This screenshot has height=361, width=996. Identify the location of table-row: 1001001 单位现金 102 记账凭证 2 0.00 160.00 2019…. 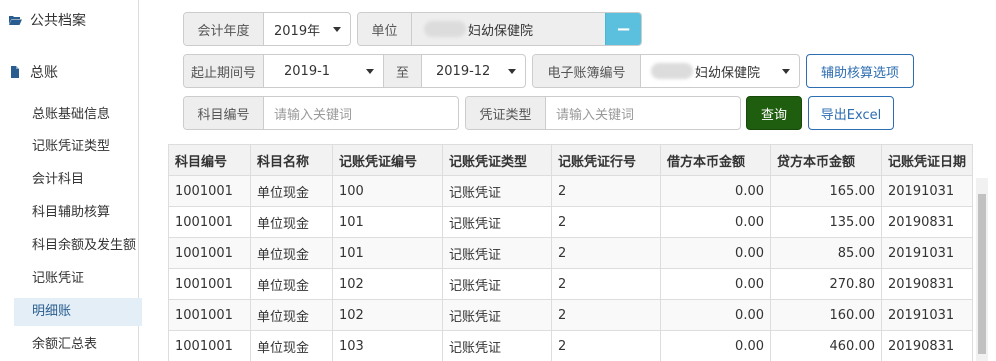
(570, 315).